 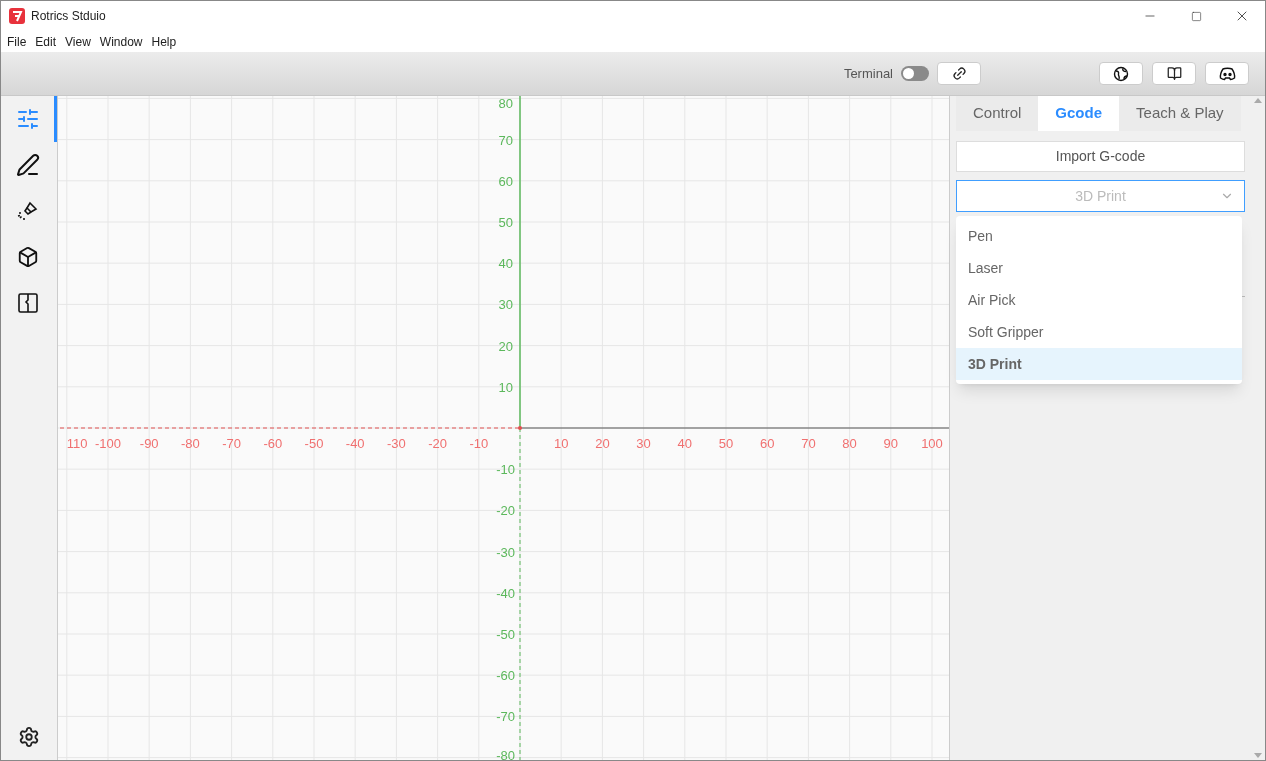 I want to click on menu-item: Window, so click(x=121, y=41).